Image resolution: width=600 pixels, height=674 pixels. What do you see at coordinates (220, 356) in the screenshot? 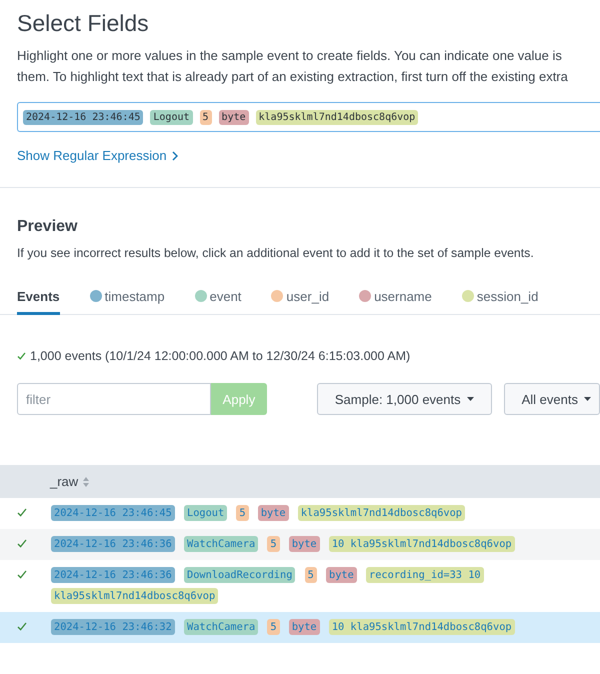
I see `event-summary: 1,000 events (10/1/24 12:00:00.000 AM to 12/30/24 6:15:03.000 AM)` at bounding box center [220, 356].